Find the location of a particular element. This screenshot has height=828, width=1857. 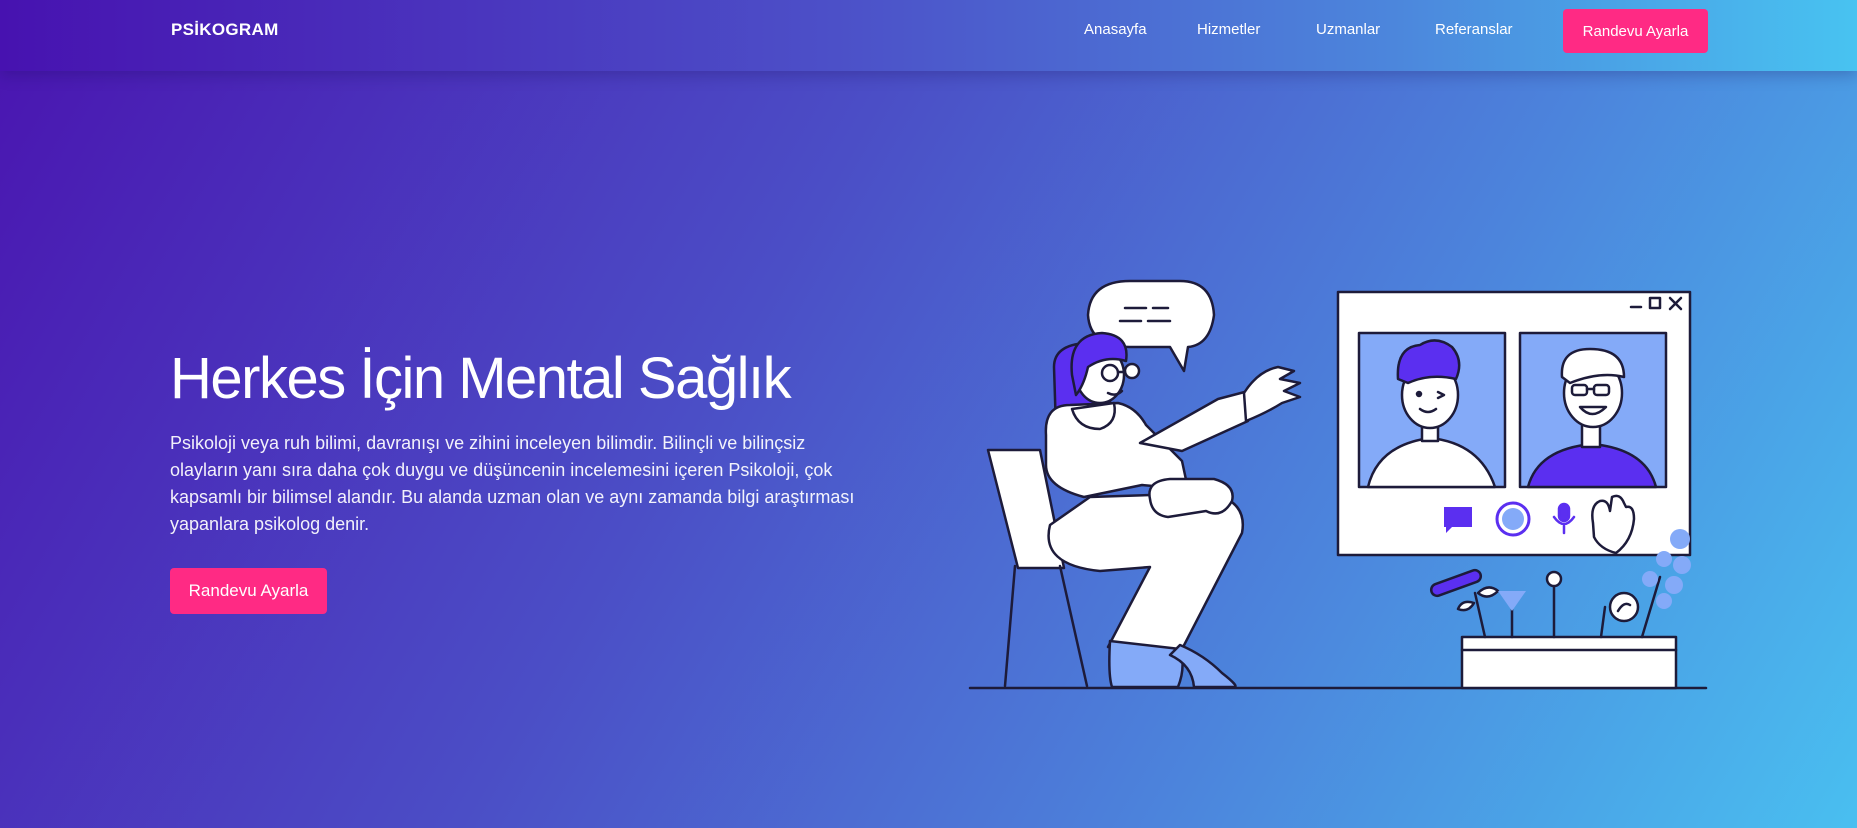

hero-title: Herkes İçin Mental Sağlık is located at coordinates (481, 378).